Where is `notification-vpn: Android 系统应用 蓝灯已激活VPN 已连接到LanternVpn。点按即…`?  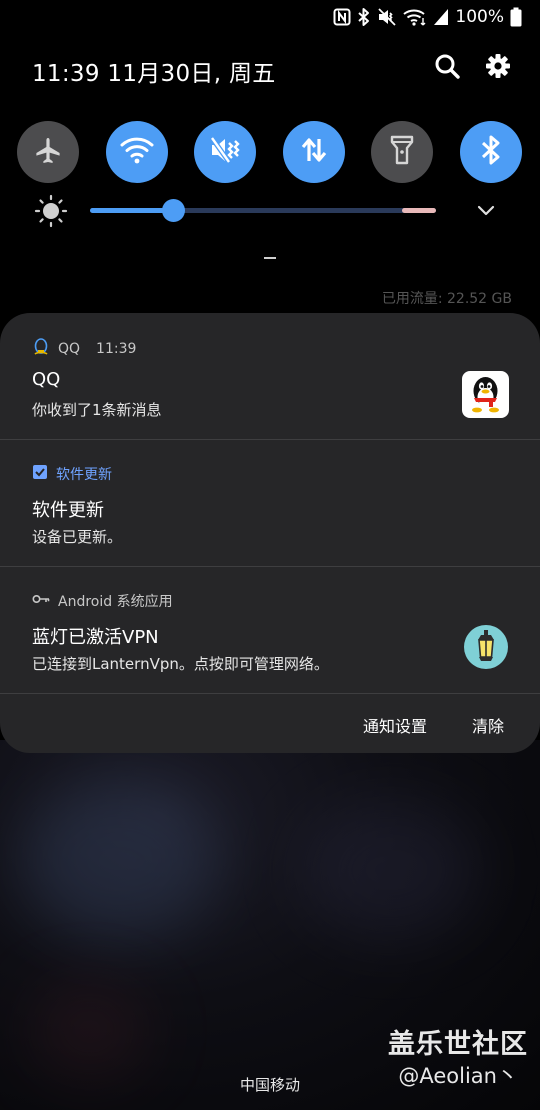
notification-vpn: Android 系统应用 蓝灯已激活VPN 已连接到LanternVpn。点按即… is located at coordinates (270, 630).